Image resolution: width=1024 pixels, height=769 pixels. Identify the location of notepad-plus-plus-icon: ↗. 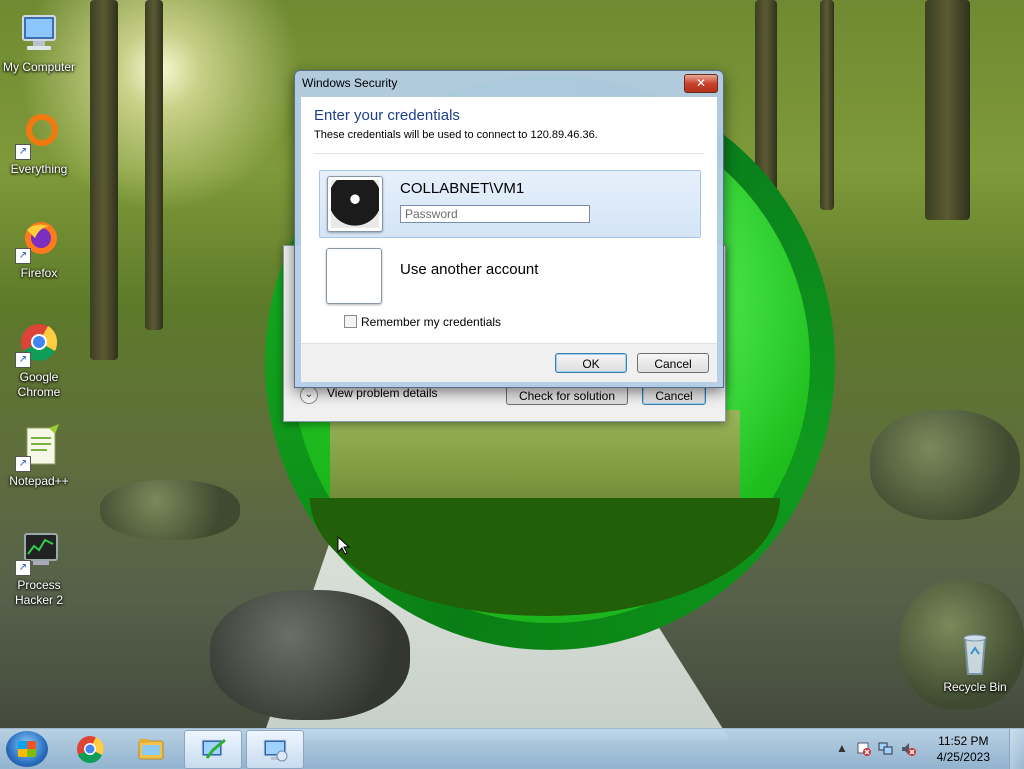
(39, 448).